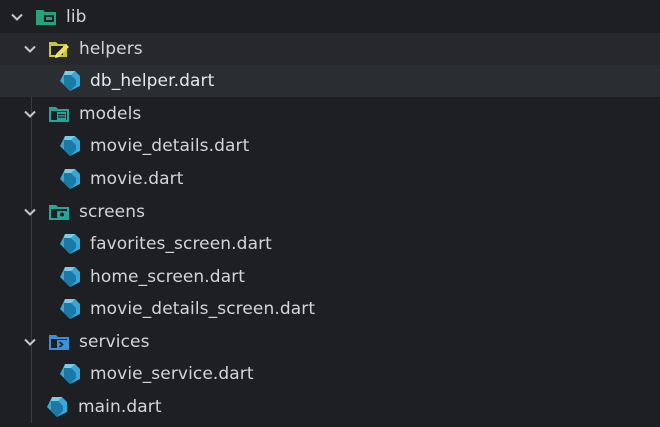 The height and width of the screenshot is (427, 660). What do you see at coordinates (203, 309) in the screenshot?
I see `tree-item-label: movie_details_screen.dart` at bounding box center [203, 309].